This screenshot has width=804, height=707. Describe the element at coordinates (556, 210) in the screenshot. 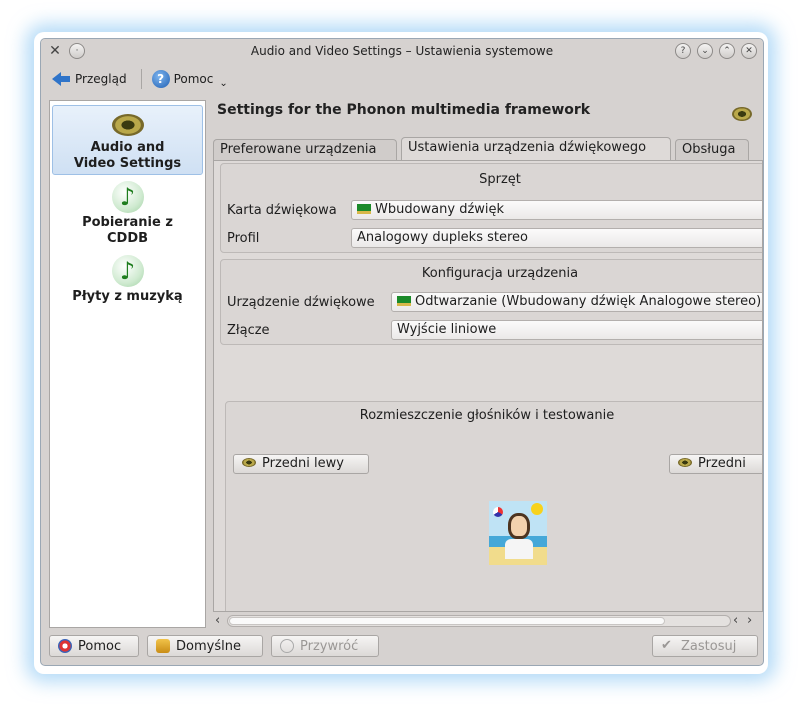

I see `sound-card-select: Wbudowany dźwięk` at that location.